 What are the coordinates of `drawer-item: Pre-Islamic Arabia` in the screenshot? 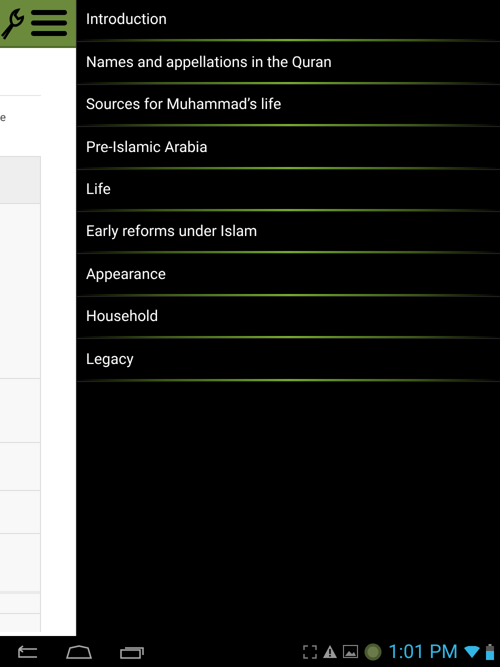 It's located at (288, 147).